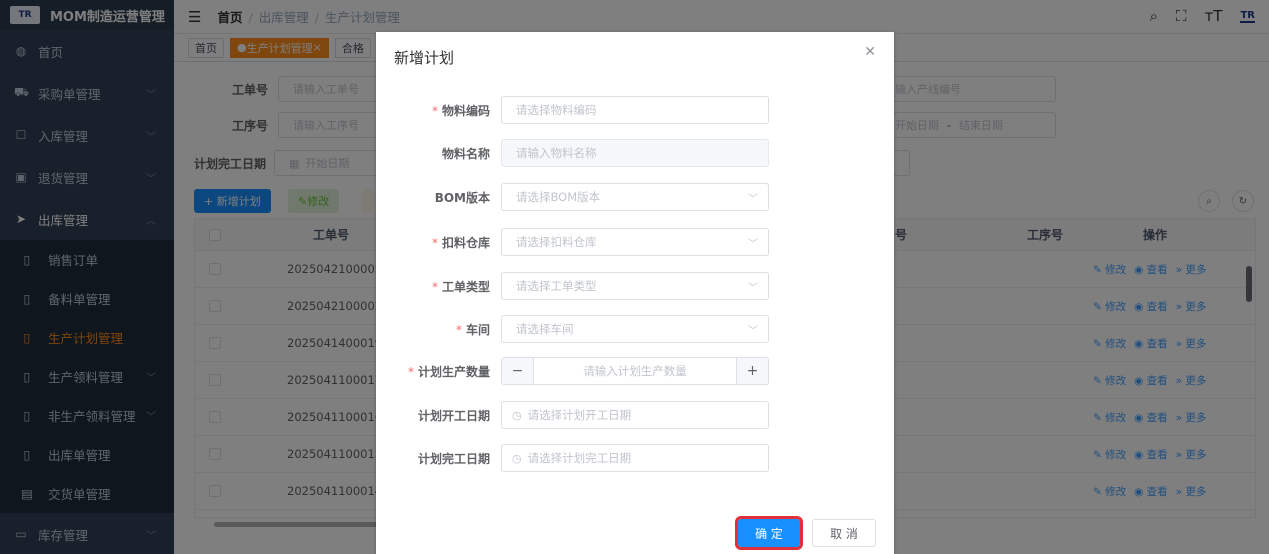  What do you see at coordinates (558, 197) in the screenshot?
I see `select-placeholder: 请选择BOM版本` at bounding box center [558, 197].